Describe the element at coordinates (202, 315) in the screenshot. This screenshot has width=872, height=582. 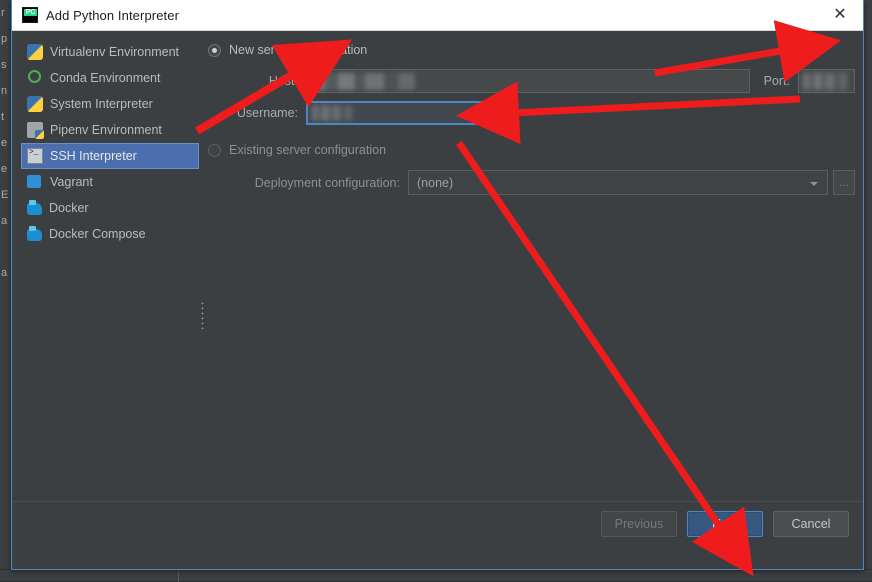
I see `splitter-grip-icon` at that location.